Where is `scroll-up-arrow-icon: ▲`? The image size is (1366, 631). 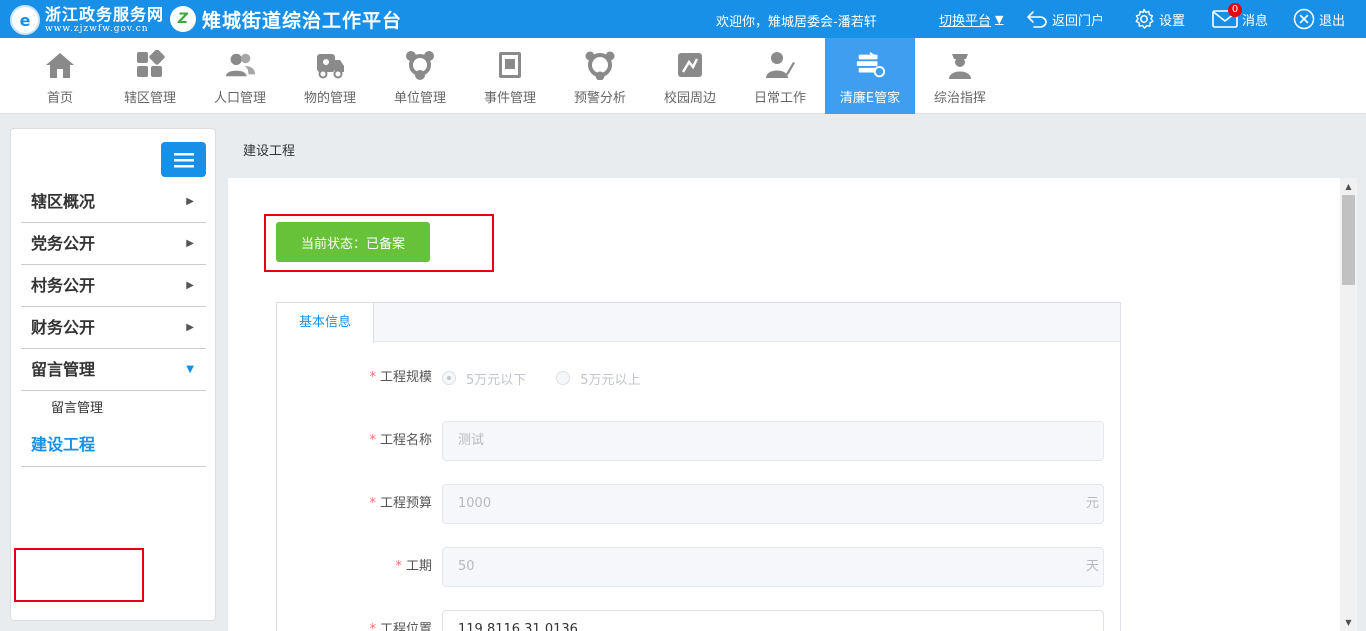
scroll-up-arrow-icon: ▲ is located at coordinates (1348, 186).